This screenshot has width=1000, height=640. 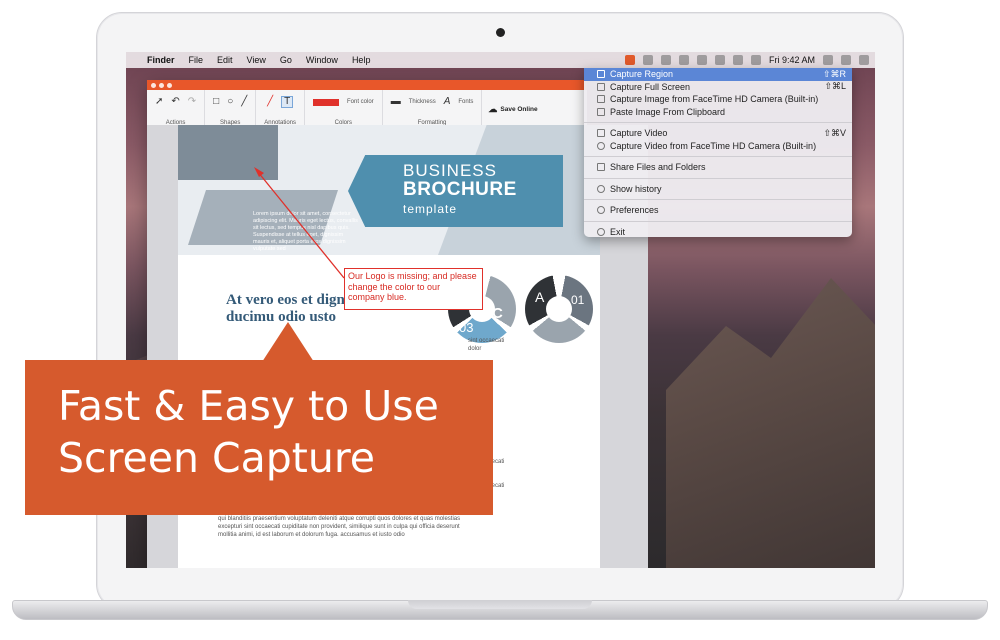 I want to click on save-online-label: Save Online, so click(x=519, y=109).